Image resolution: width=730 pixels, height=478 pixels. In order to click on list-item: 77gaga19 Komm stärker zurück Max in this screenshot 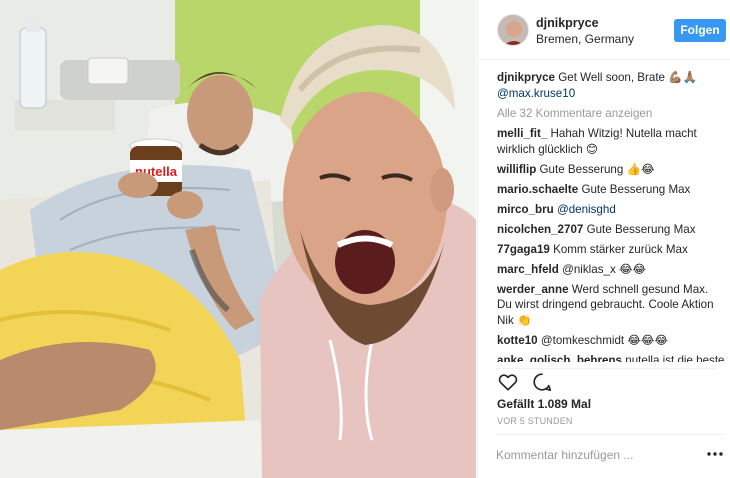, I will do `click(611, 250)`.